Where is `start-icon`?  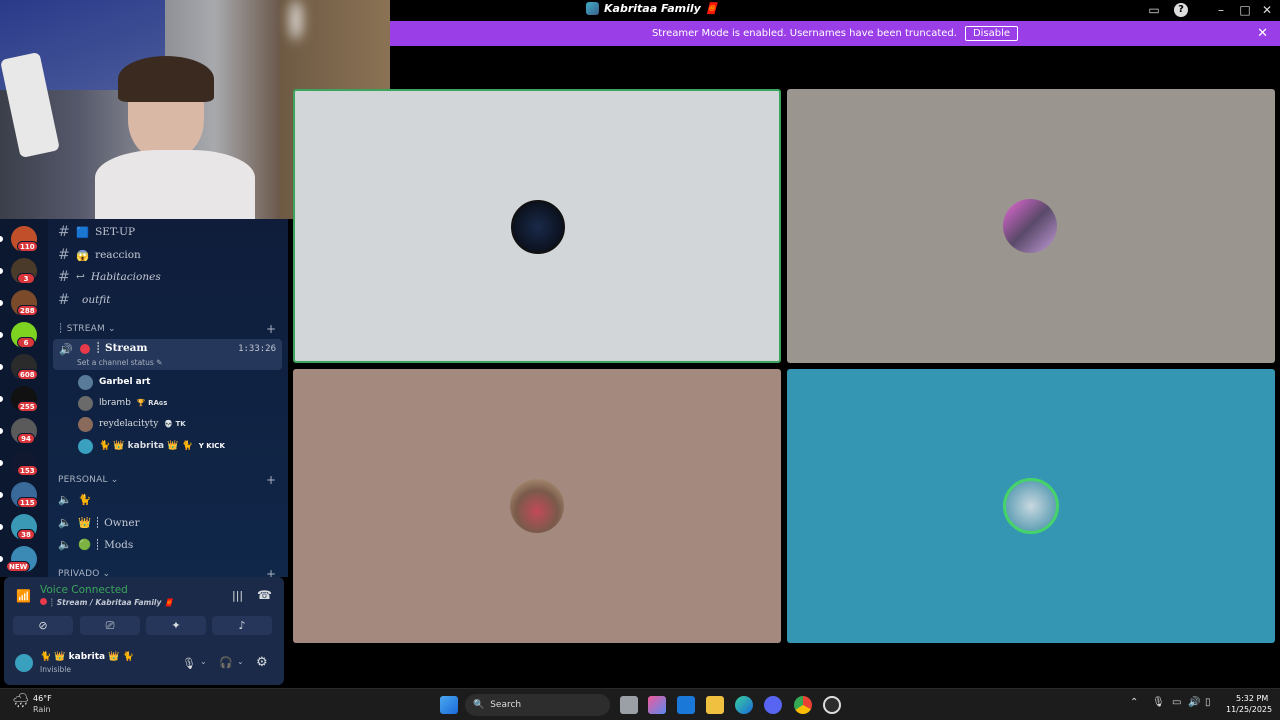
start-icon is located at coordinates (449, 705).